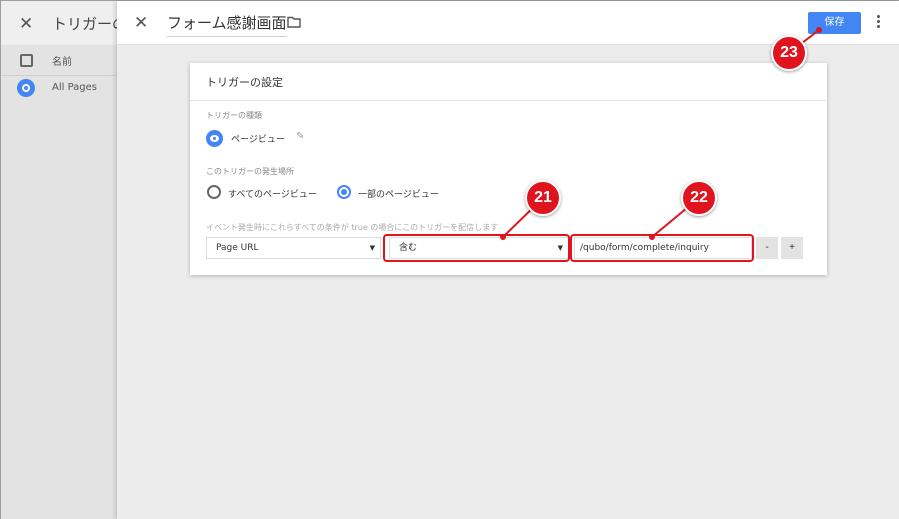  What do you see at coordinates (227, 24) in the screenshot?
I see `trigger-name-field: フォーム感謝画面` at bounding box center [227, 24].